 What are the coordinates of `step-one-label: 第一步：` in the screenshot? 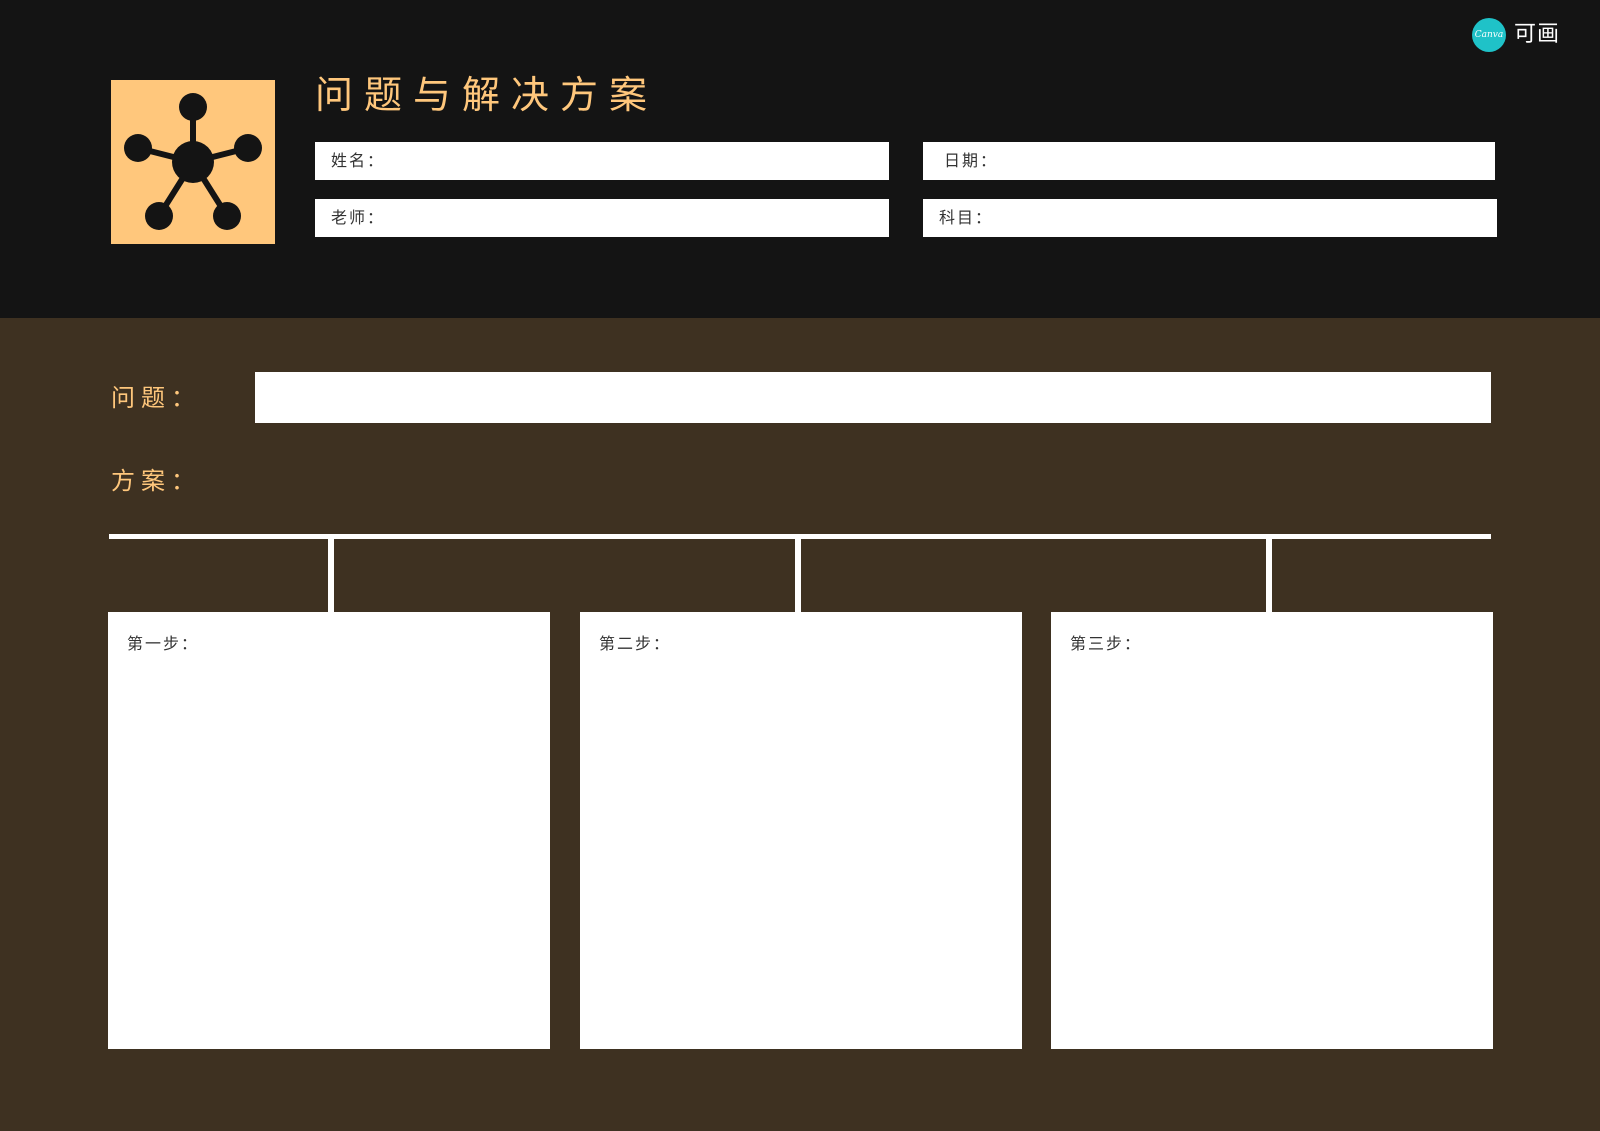 It's located at (163, 643).